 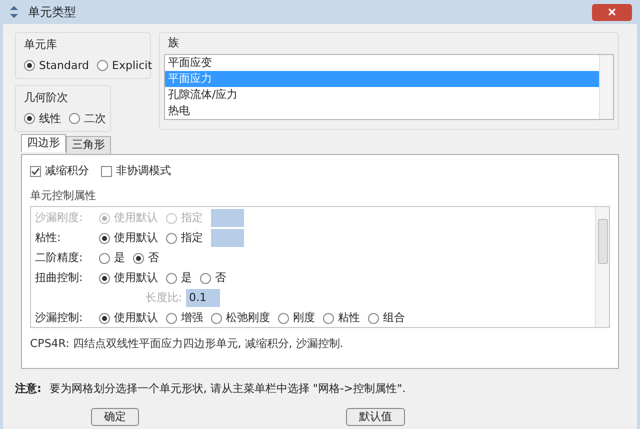 What do you see at coordinates (394, 318) in the screenshot?
I see `radio-label: 组合` at bounding box center [394, 318].